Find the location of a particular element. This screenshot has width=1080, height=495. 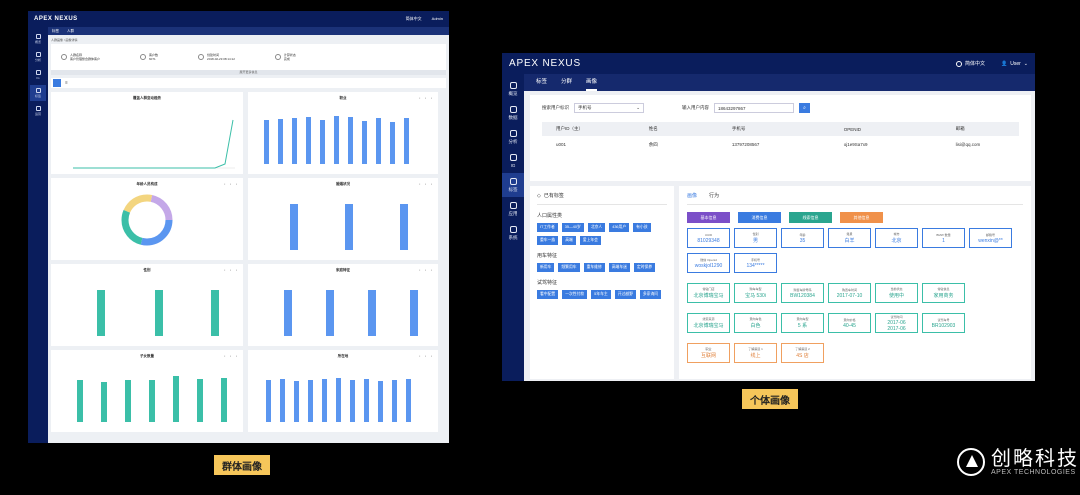

card-label: 了解渠道 1 is located at coordinates (755, 349).